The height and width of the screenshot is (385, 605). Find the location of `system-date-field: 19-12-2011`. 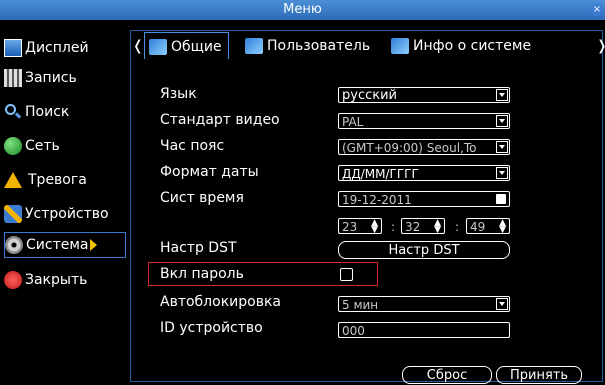

system-date-field: 19-12-2011 is located at coordinates (424, 199).